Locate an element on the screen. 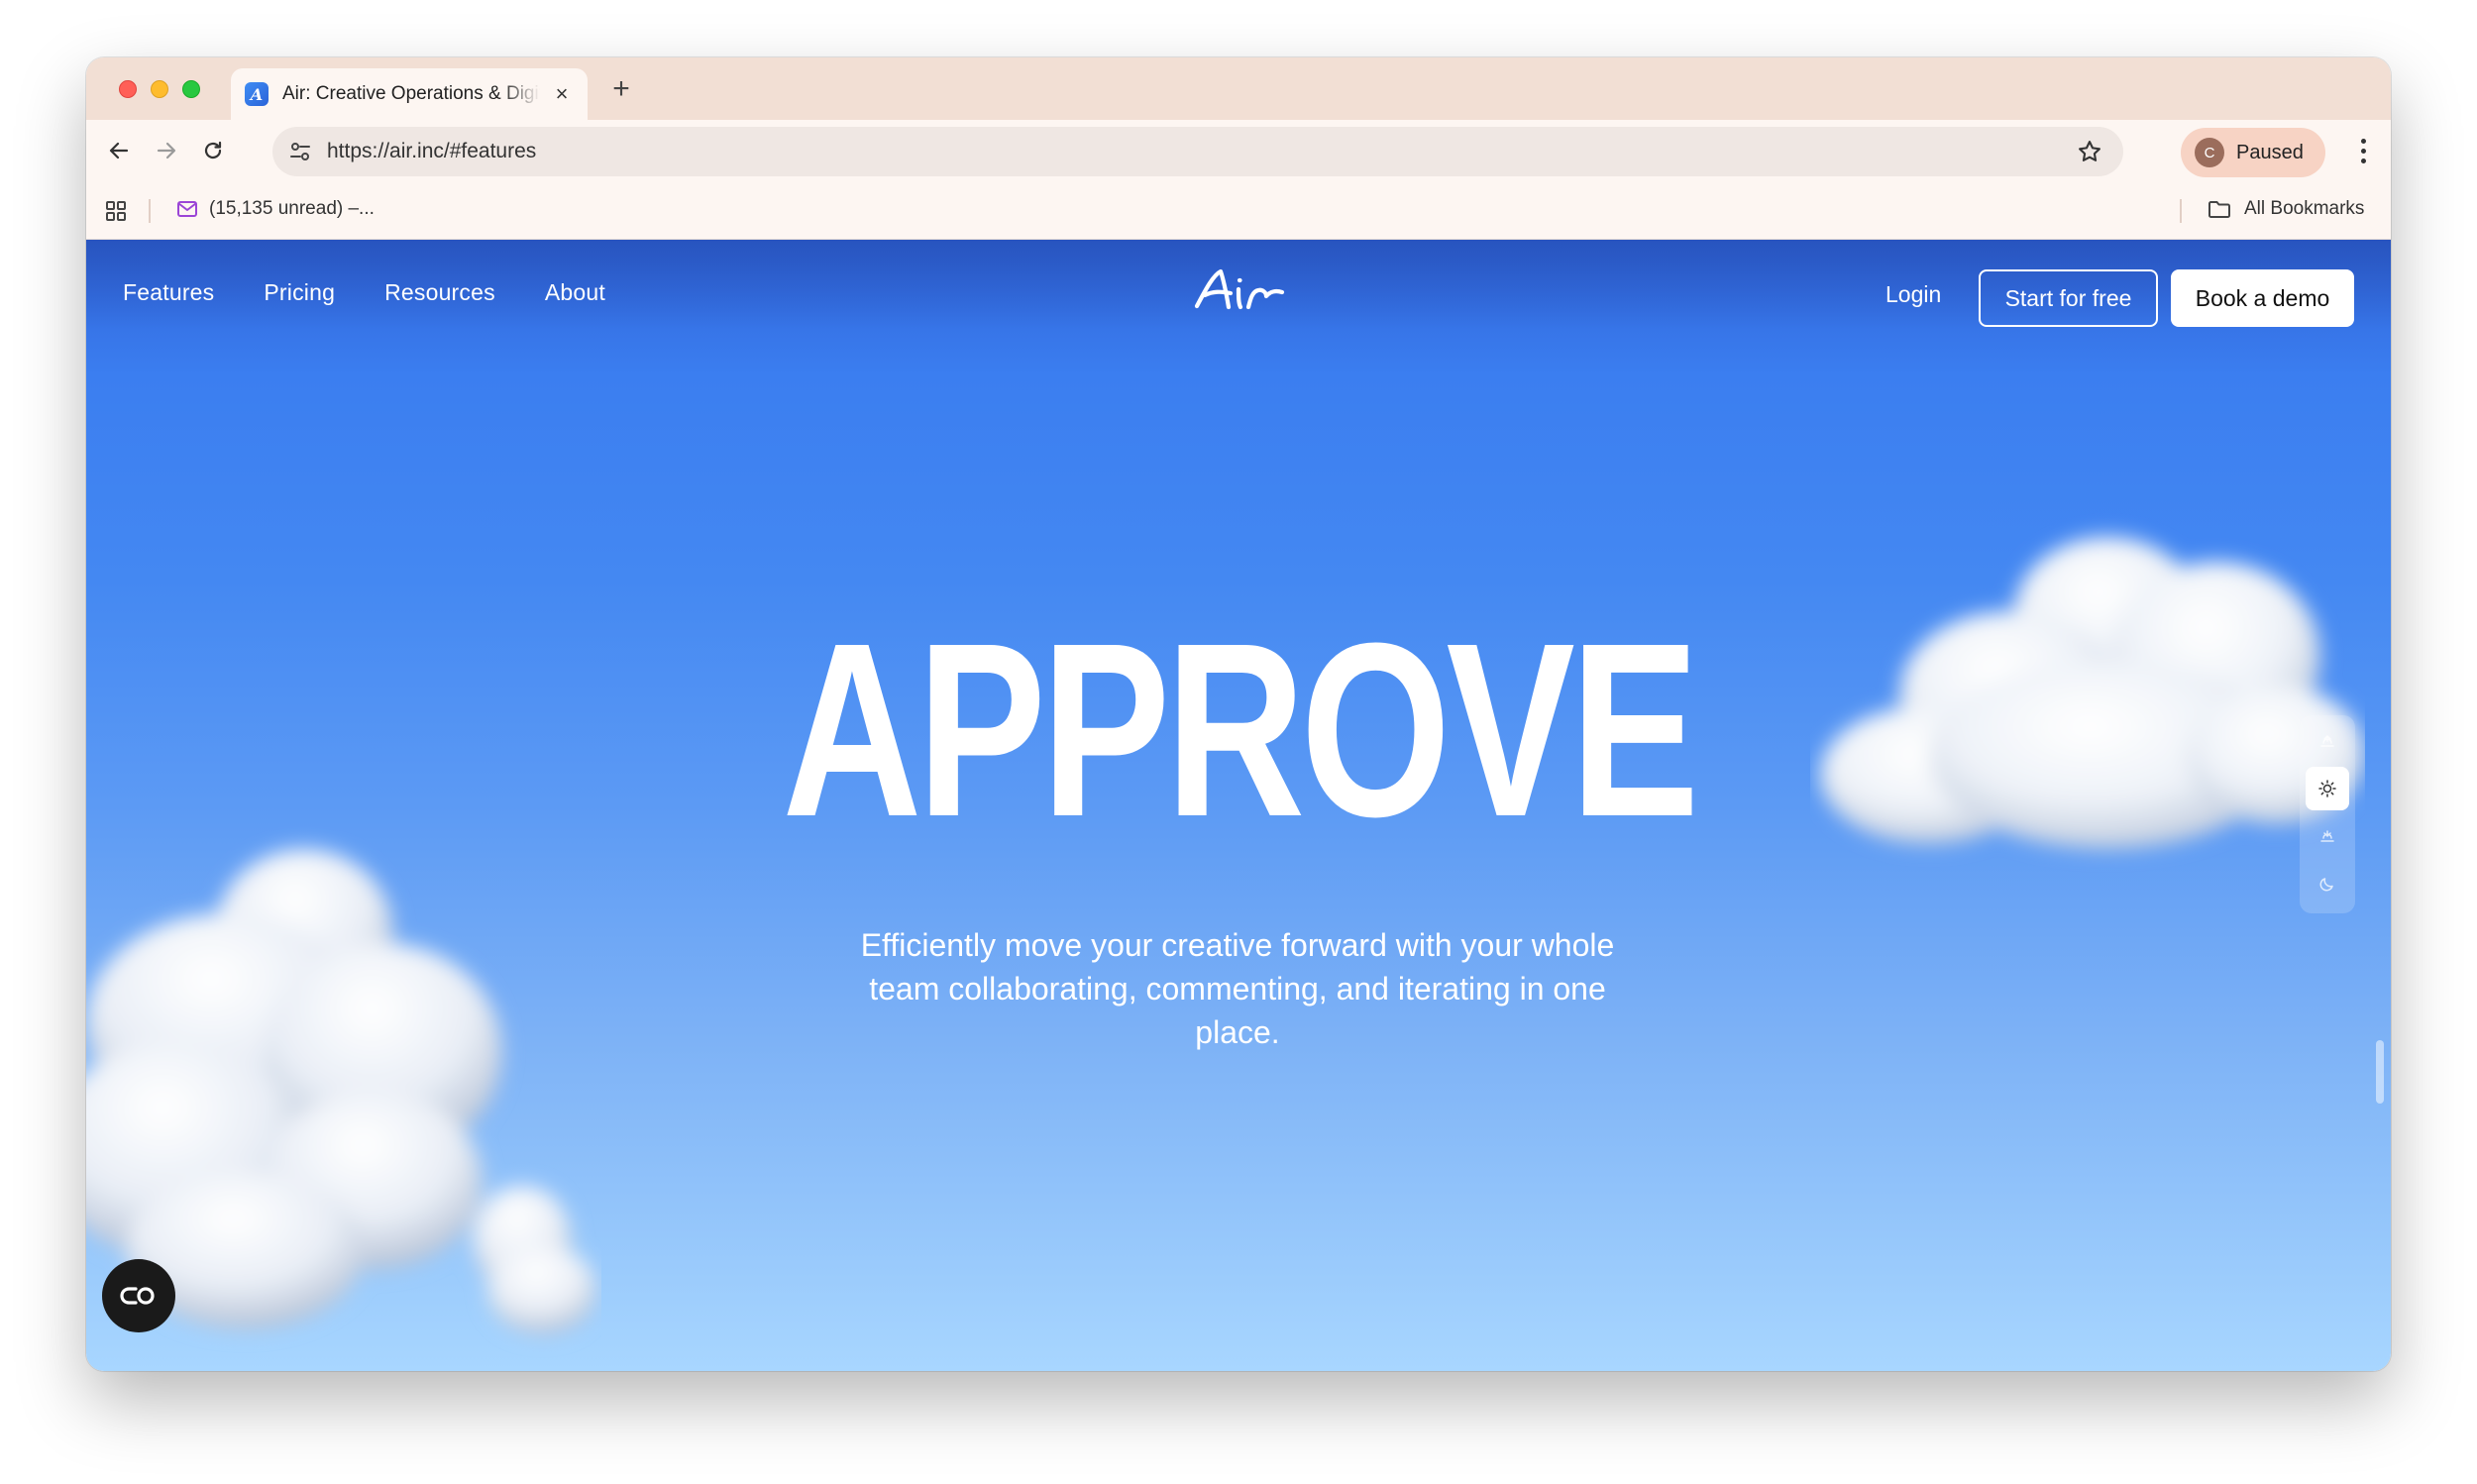 This screenshot has height=1484, width=2477. theme-night-option is located at coordinates (2327, 884).